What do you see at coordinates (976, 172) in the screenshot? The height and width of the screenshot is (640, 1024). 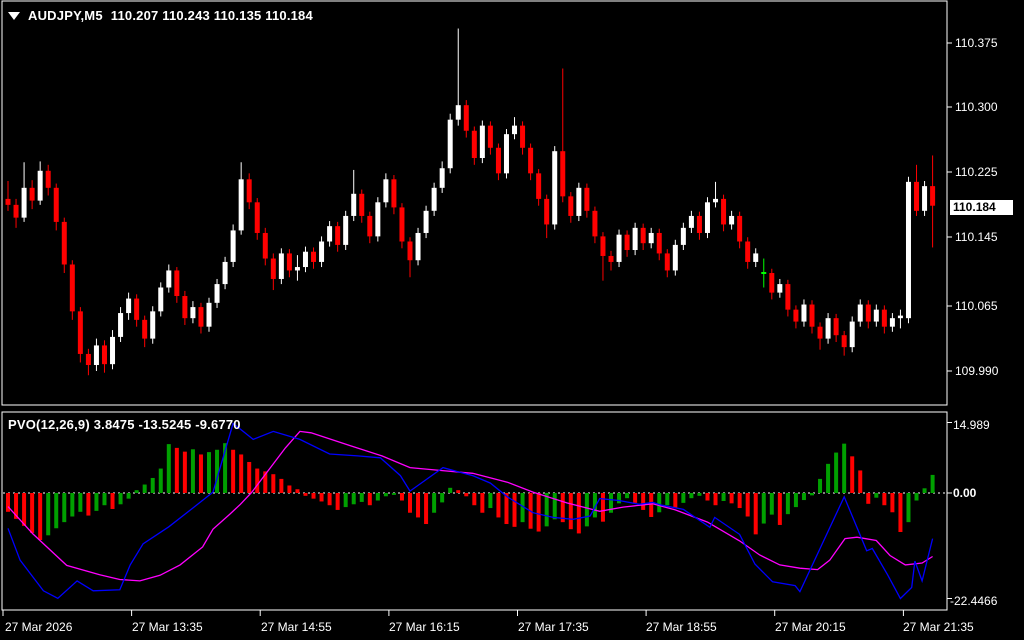 I see `price-axis-label: 110.225` at bounding box center [976, 172].